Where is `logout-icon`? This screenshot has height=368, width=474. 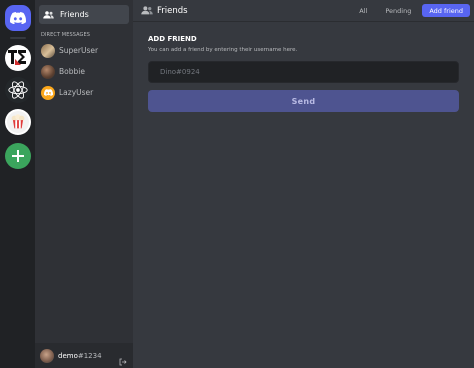 logout-icon is located at coordinates (123, 362).